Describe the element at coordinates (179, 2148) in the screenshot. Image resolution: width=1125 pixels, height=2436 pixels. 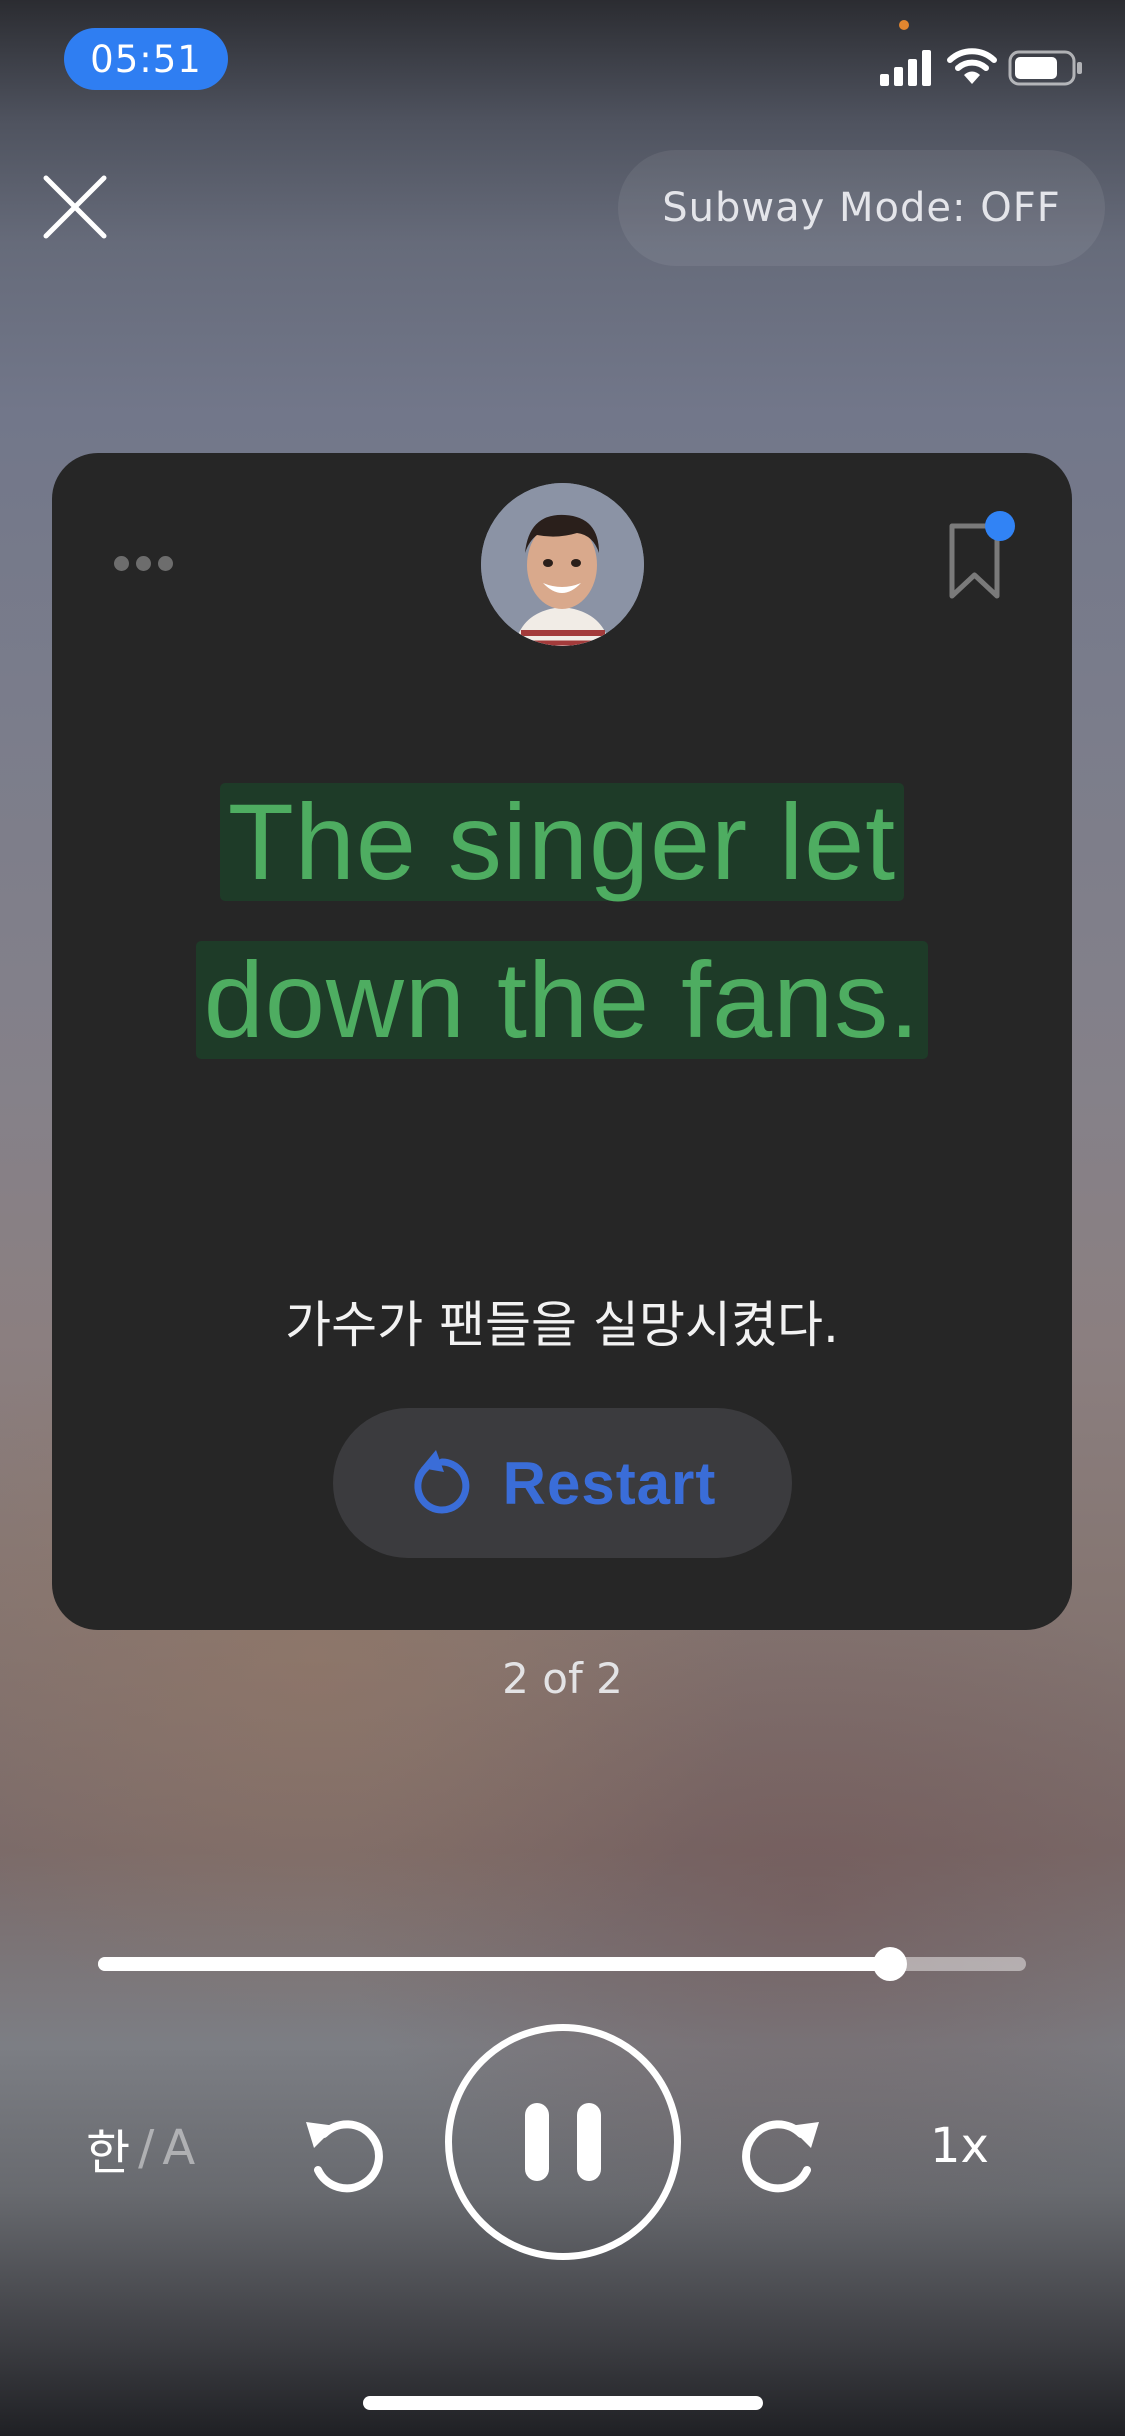
I see `language-secondary: A` at that location.